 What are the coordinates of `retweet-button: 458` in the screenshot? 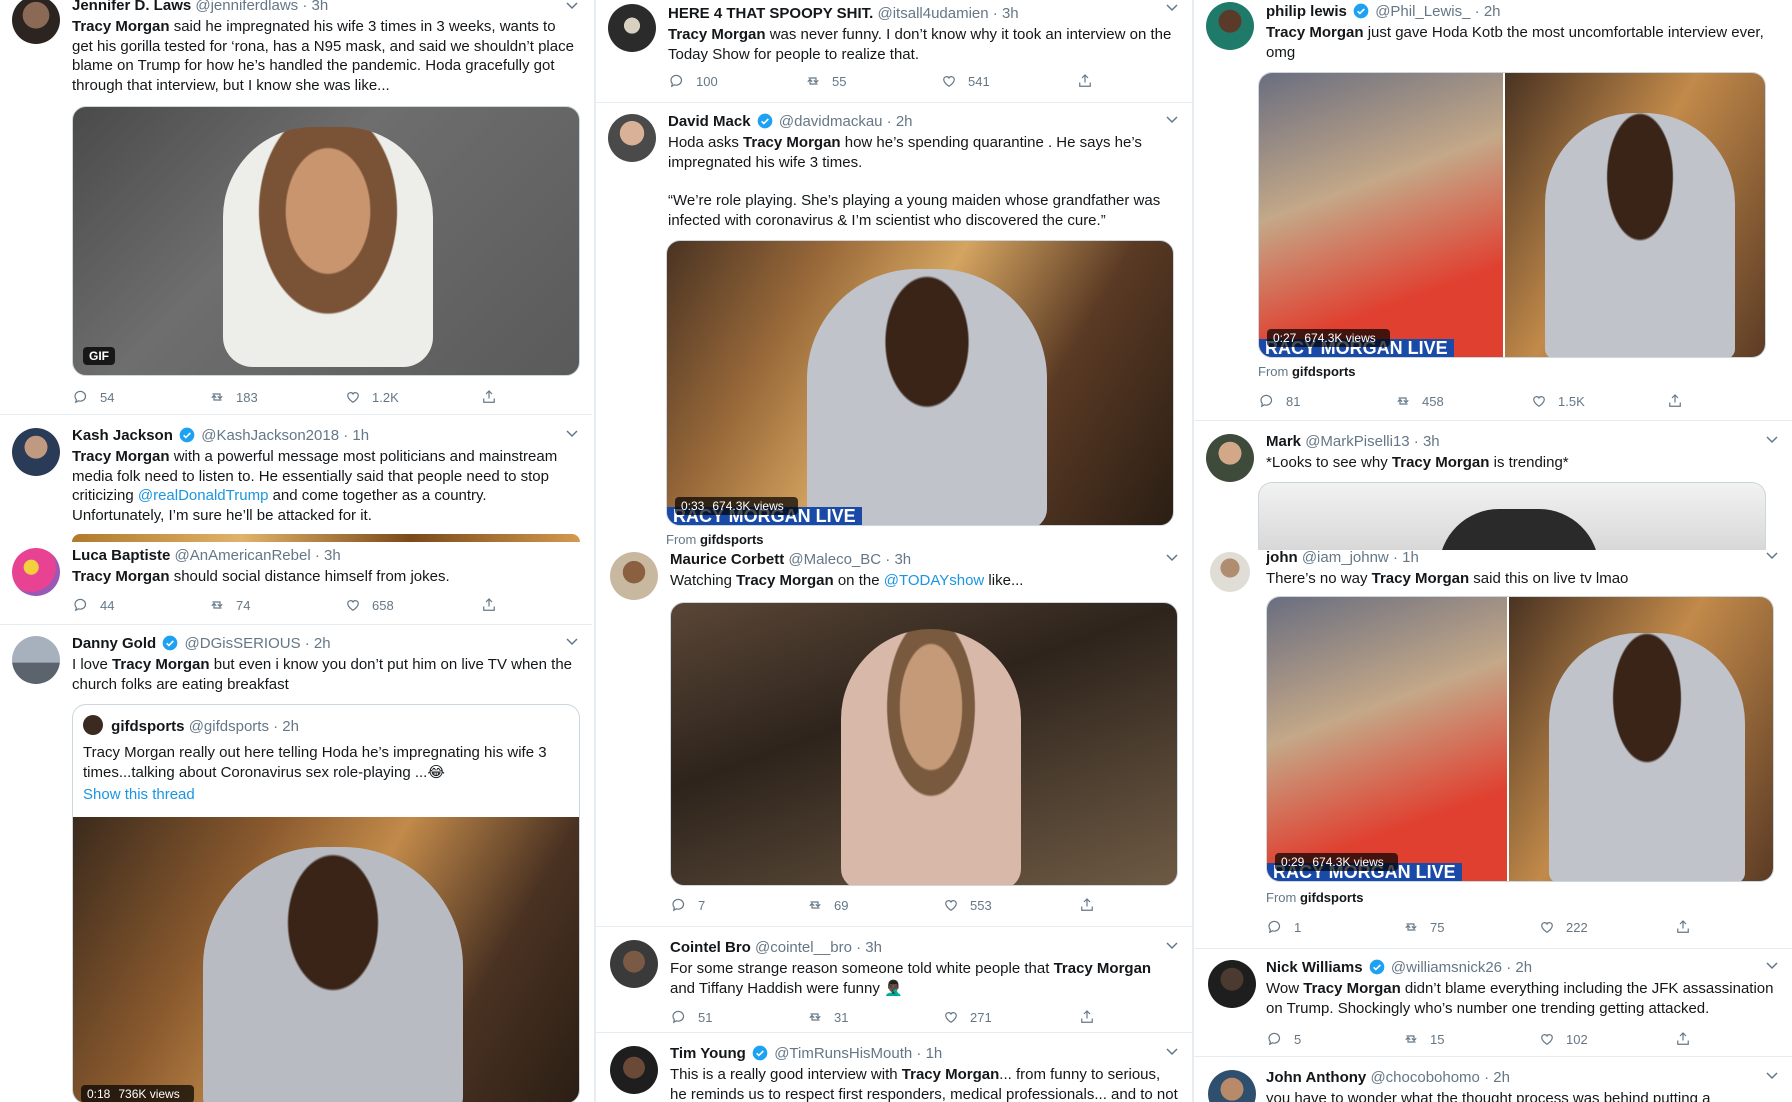 It's located at (1462, 401).